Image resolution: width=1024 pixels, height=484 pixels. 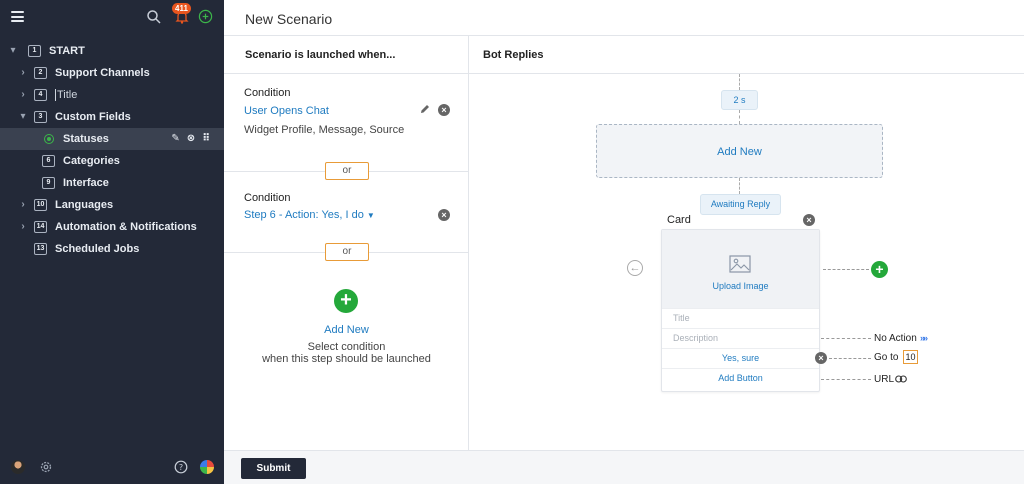 What do you see at coordinates (679, 220) in the screenshot?
I see `card-label: Card` at bounding box center [679, 220].